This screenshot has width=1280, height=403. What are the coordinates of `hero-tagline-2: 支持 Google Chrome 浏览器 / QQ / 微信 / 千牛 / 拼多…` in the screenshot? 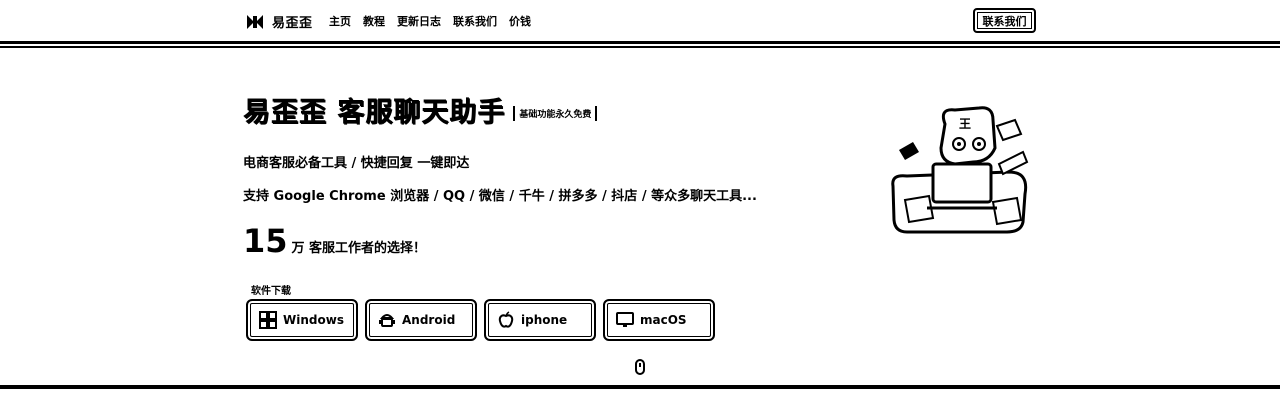 It's located at (500, 196).